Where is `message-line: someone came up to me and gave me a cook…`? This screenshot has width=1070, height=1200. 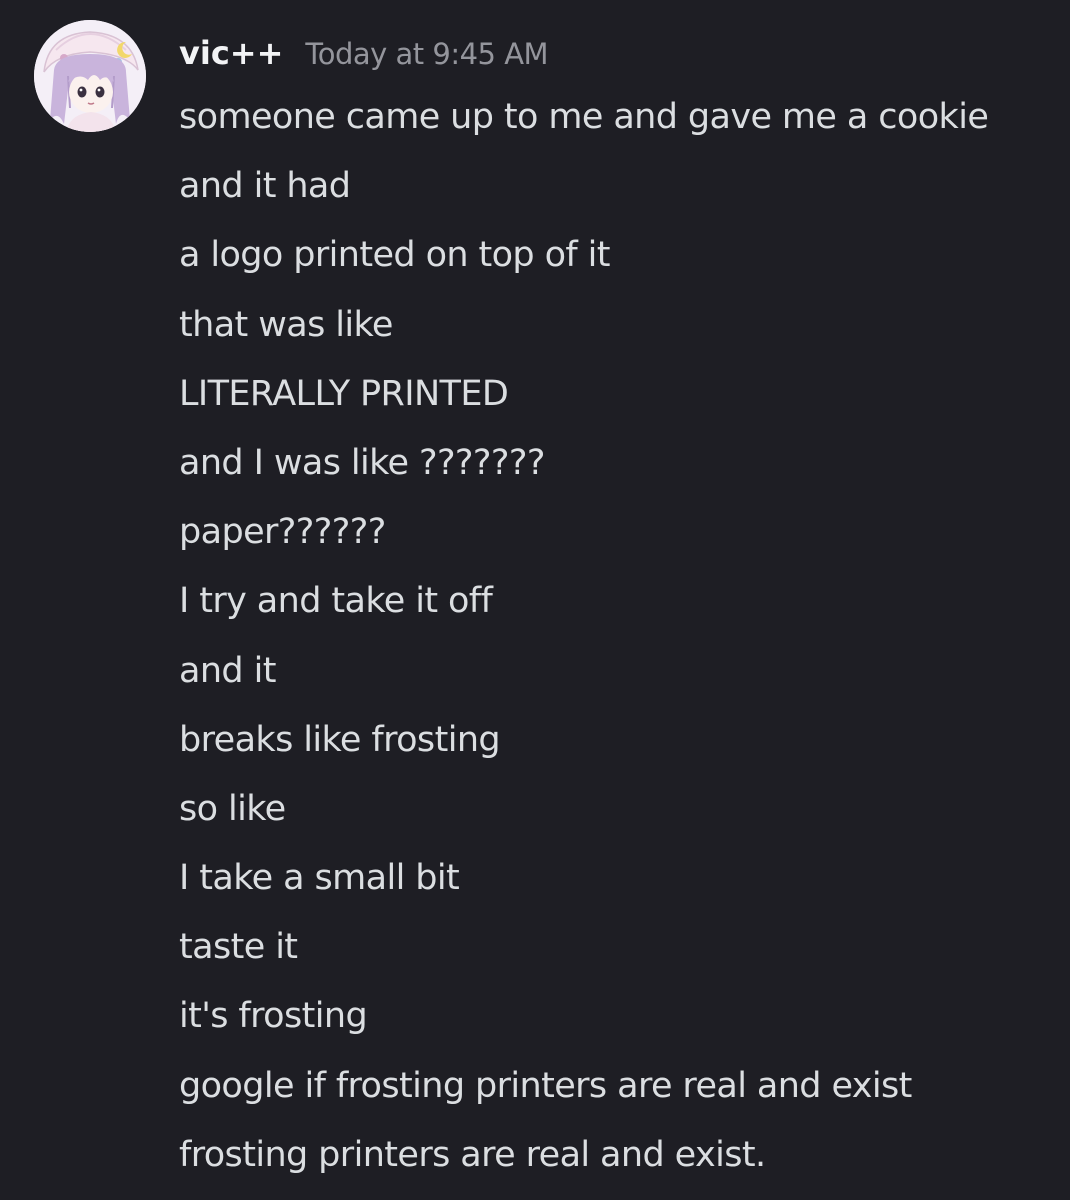
message-line: someone came up to me and gave me a cook… is located at coordinates (584, 117).